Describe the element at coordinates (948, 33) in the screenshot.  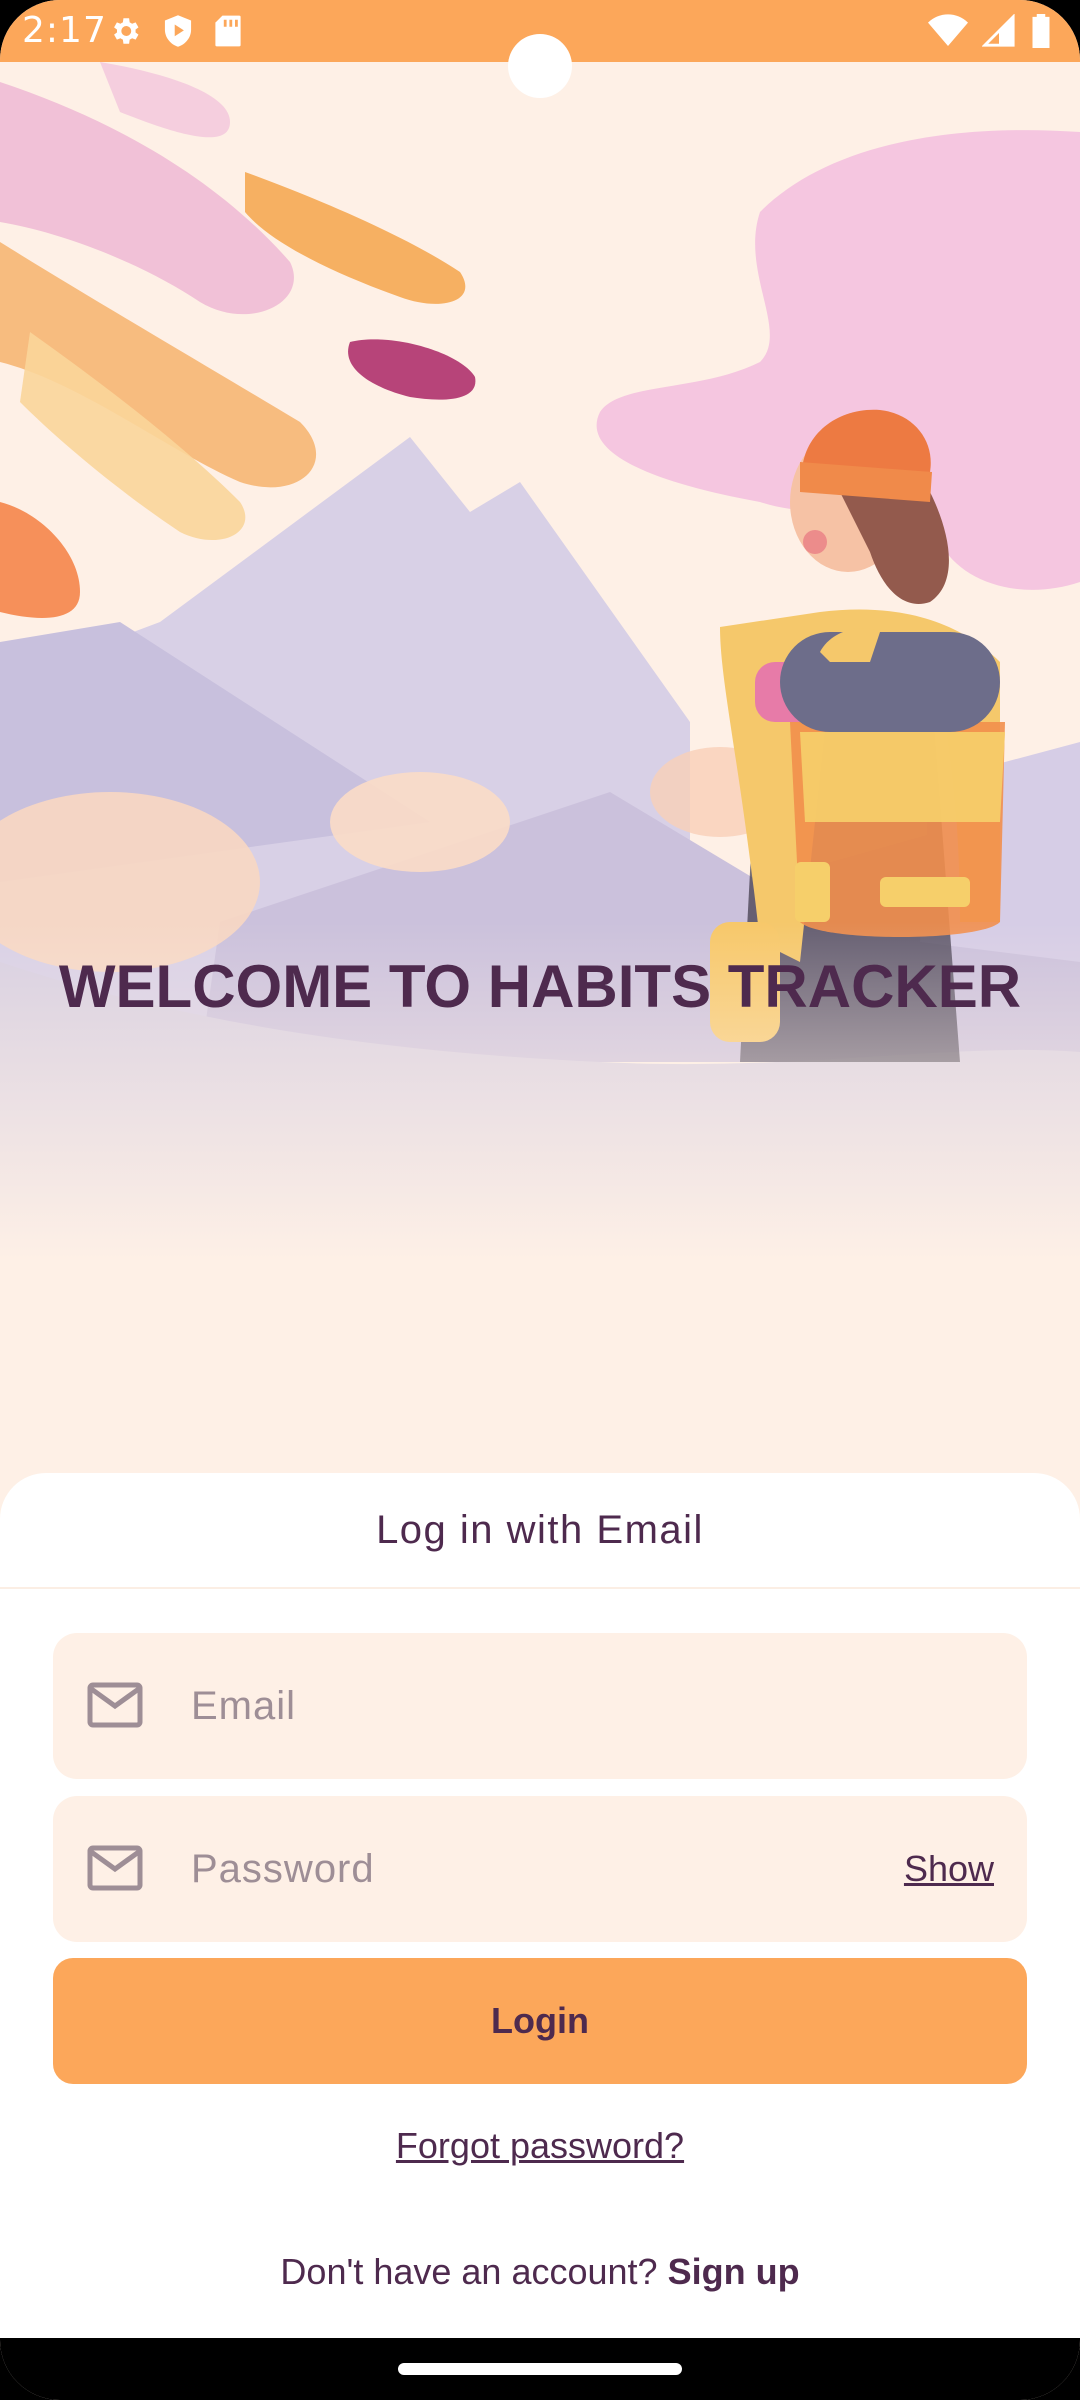
I see `wifi-icon` at that location.